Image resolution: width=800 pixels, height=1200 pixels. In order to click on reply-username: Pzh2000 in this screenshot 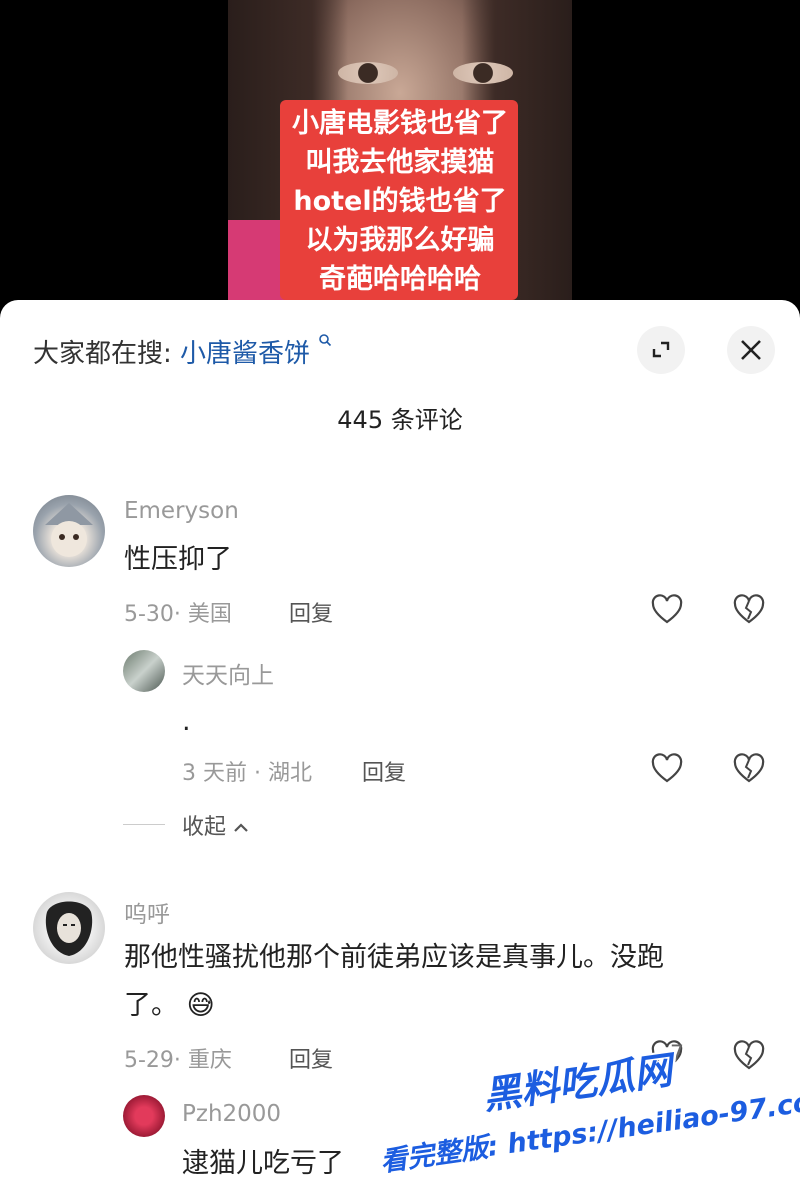, I will do `click(231, 1114)`.